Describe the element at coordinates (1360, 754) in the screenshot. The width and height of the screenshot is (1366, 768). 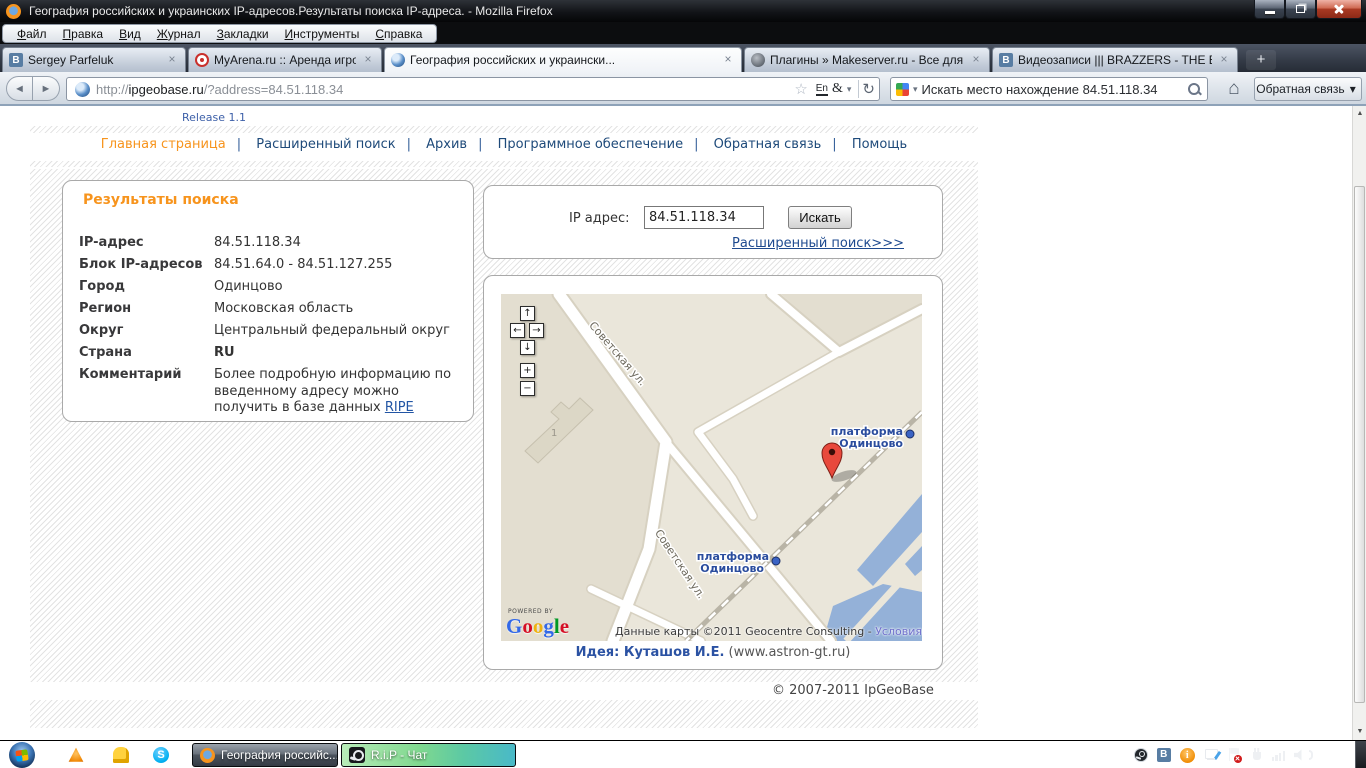
I see `show-desktop-button` at that location.